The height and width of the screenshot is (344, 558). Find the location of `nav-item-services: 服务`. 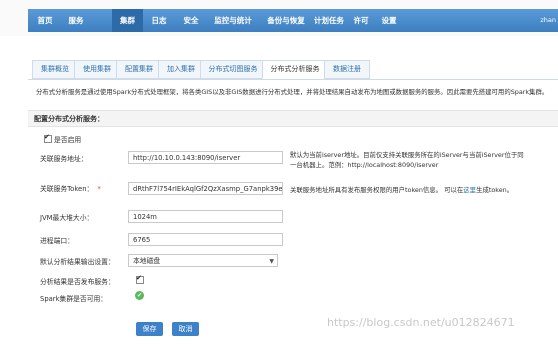

nav-item-services: 服务 is located at coordinates (76, 20).